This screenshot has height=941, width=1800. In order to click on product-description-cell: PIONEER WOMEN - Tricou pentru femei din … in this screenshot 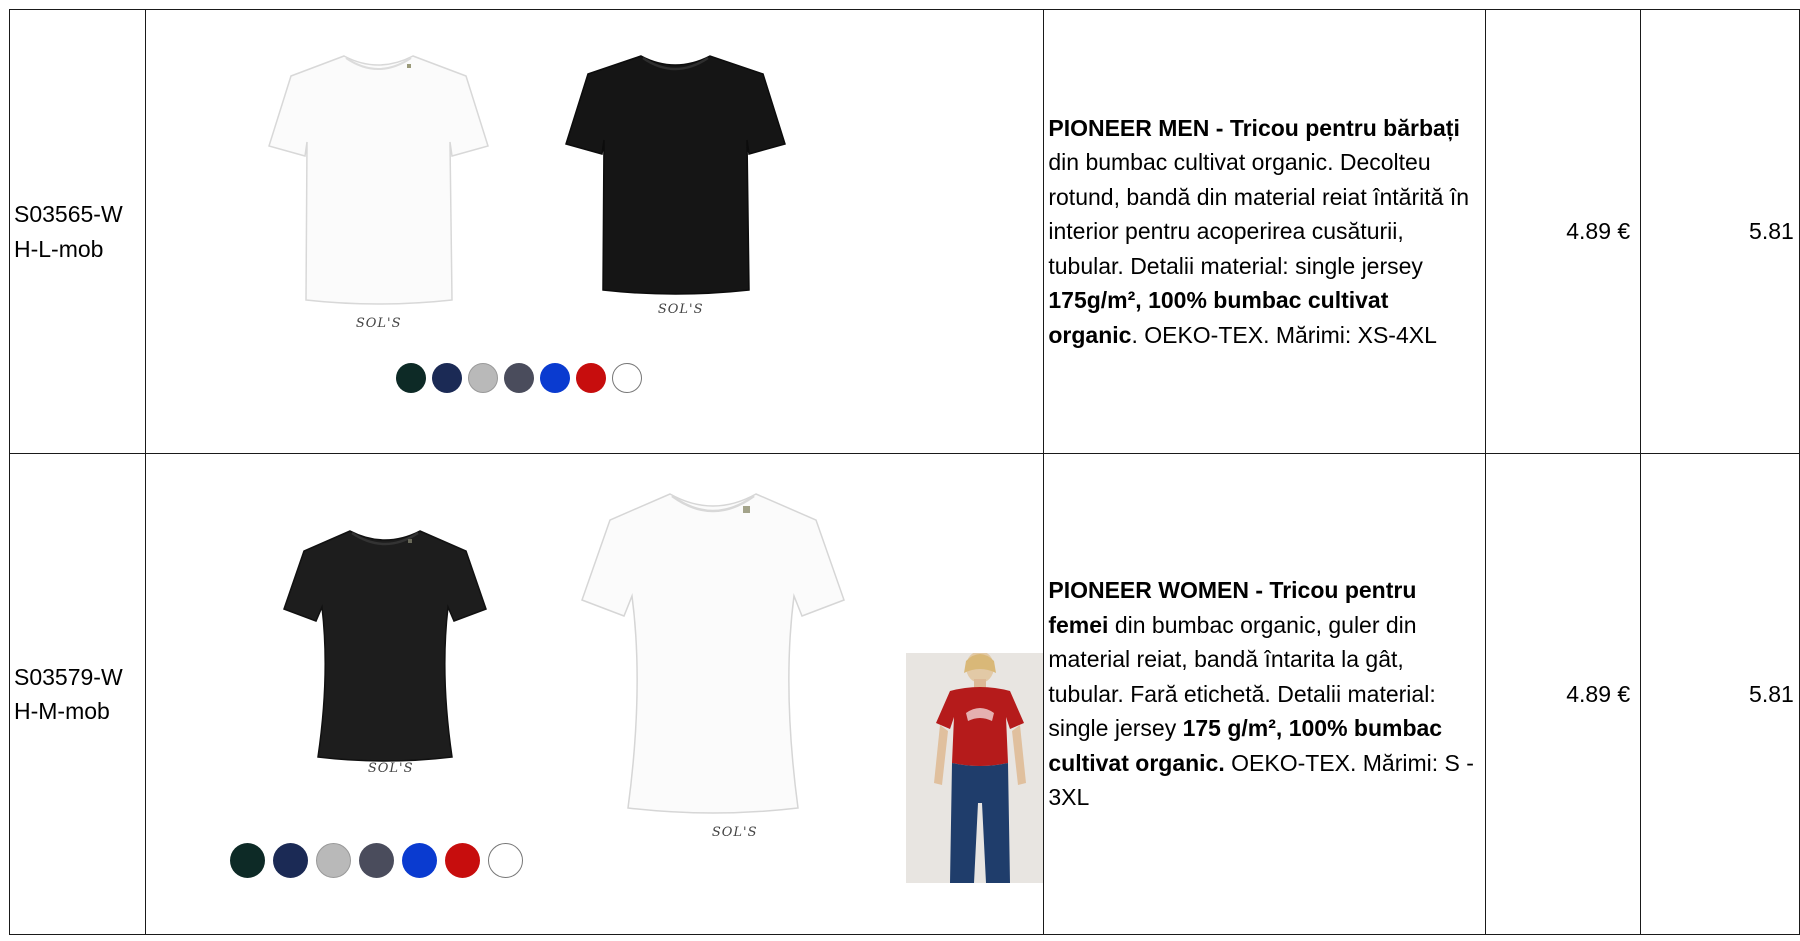, I will do `click(1265, 694)`.